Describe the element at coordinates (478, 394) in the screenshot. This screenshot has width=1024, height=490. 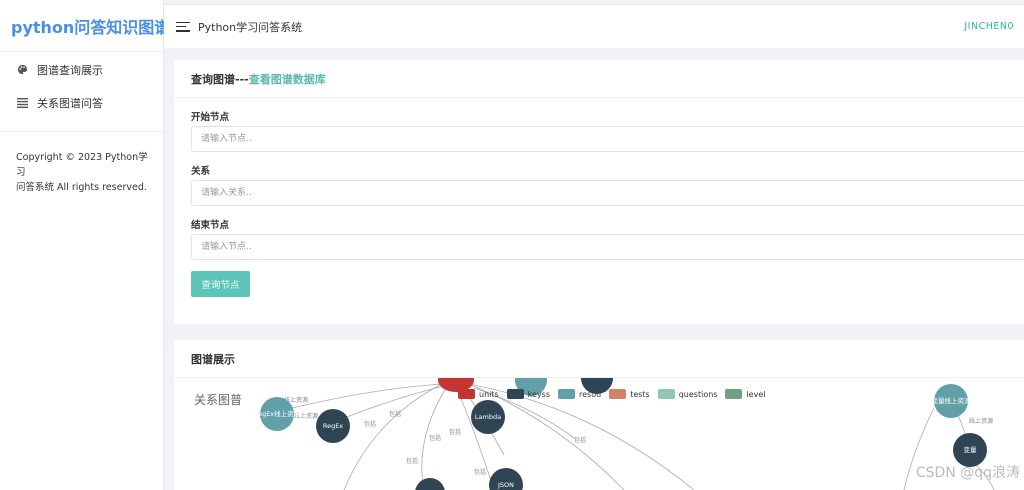
I see `legend-item-units: units` at that location.